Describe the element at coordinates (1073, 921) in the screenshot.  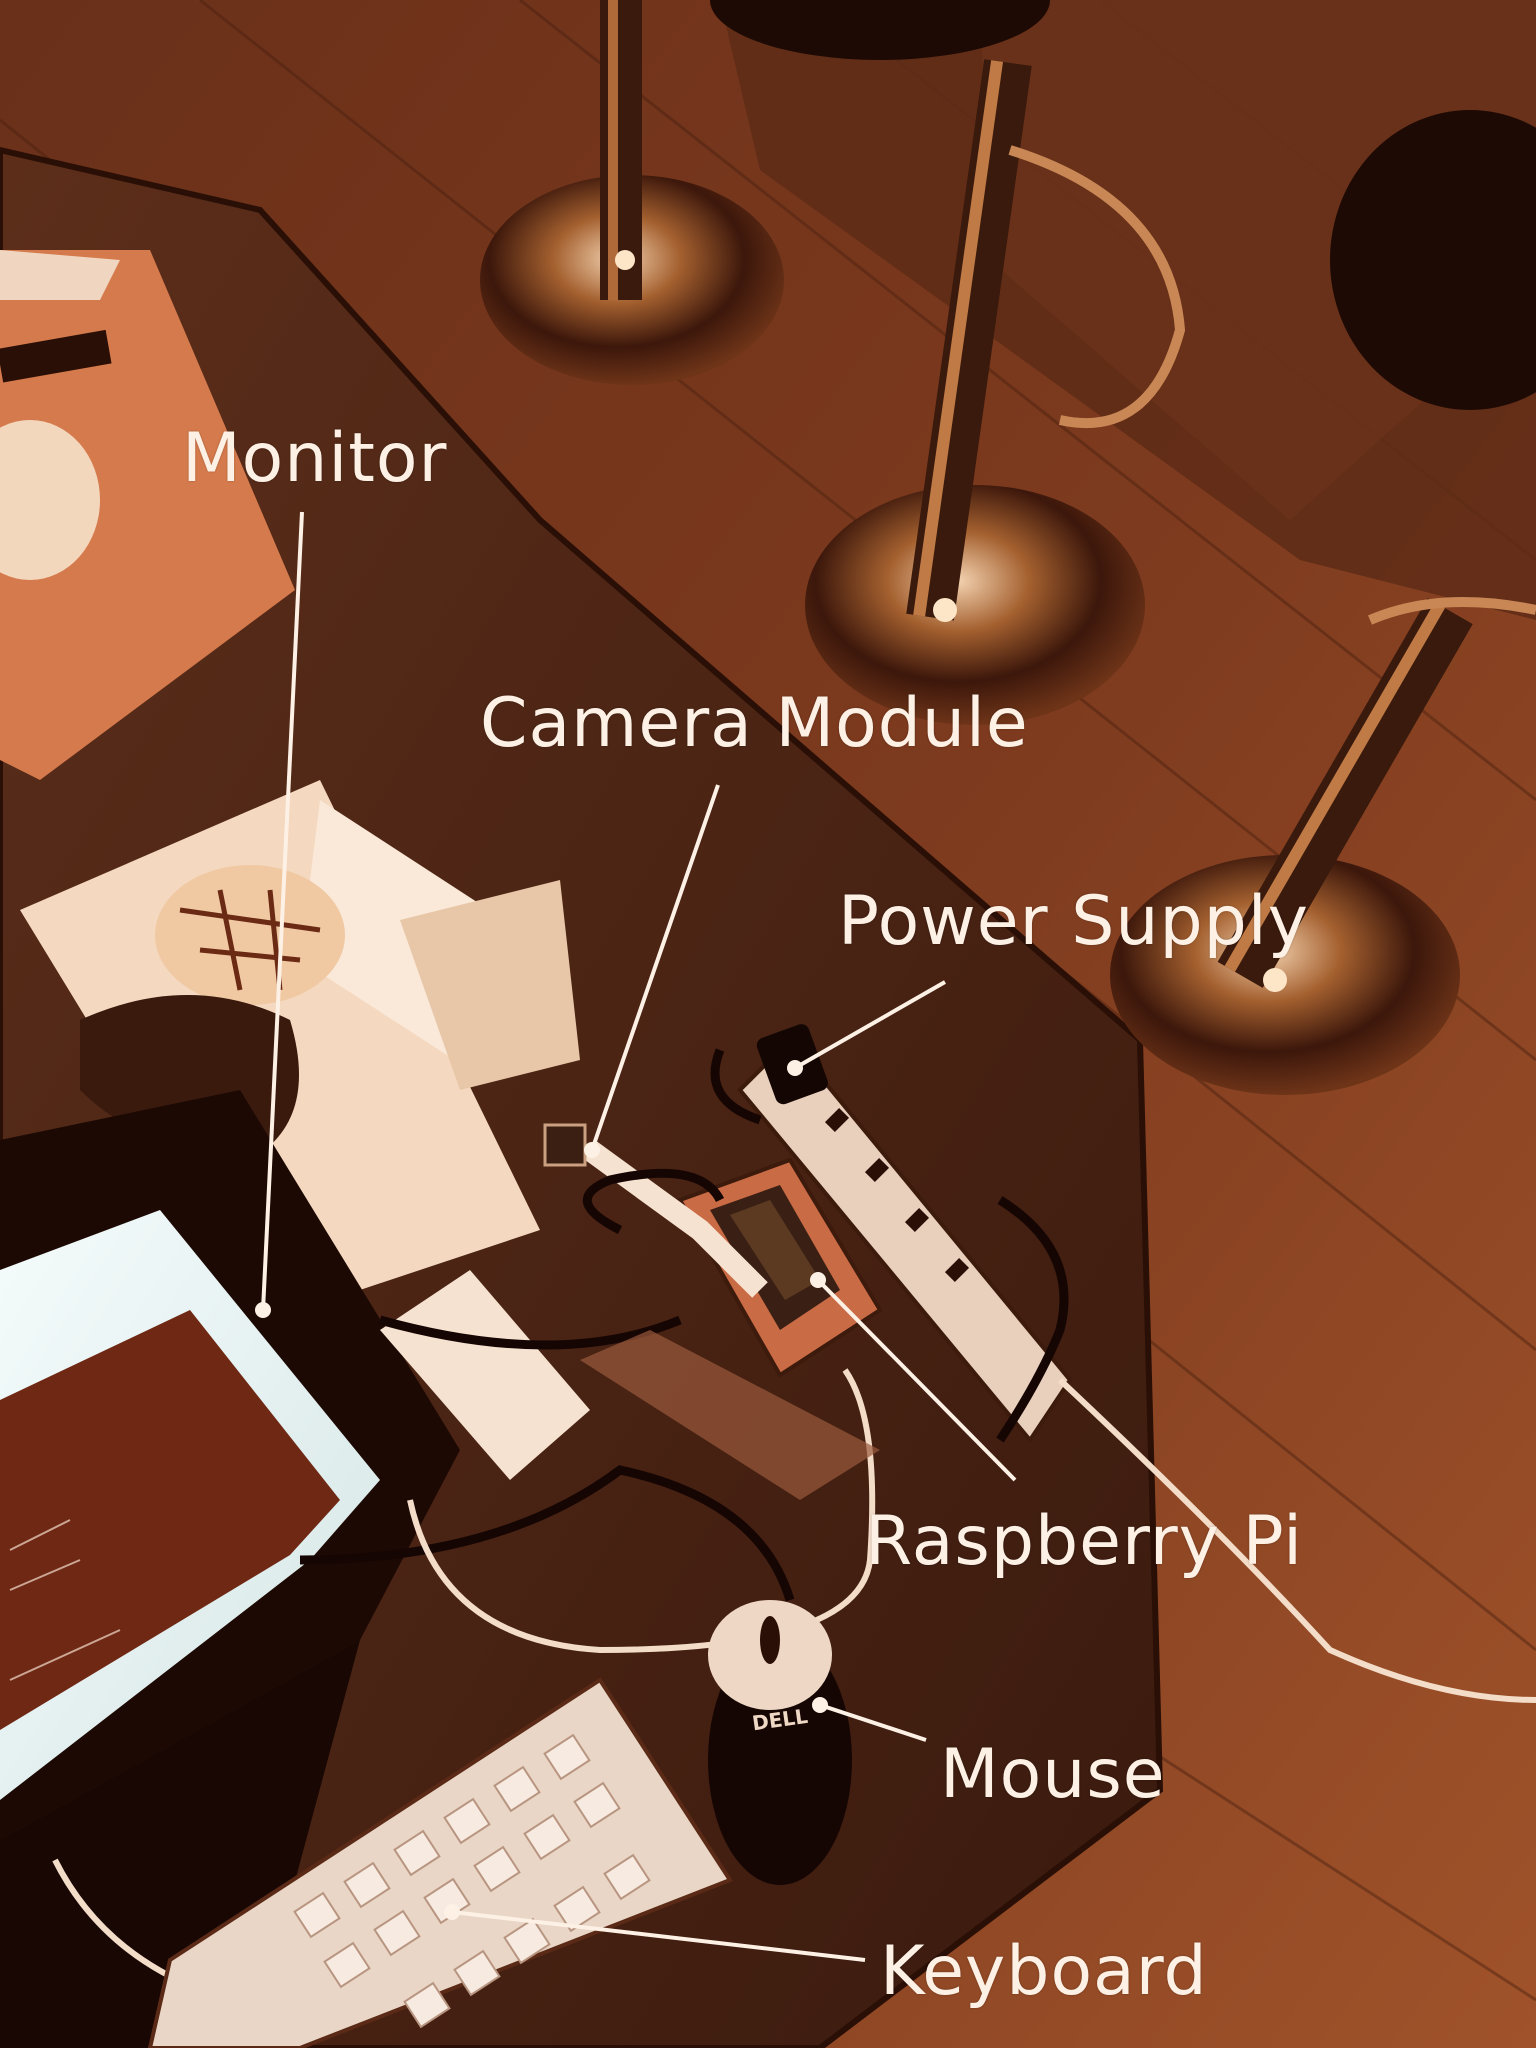
I see `power-supply-label: Power Supply` at that location.